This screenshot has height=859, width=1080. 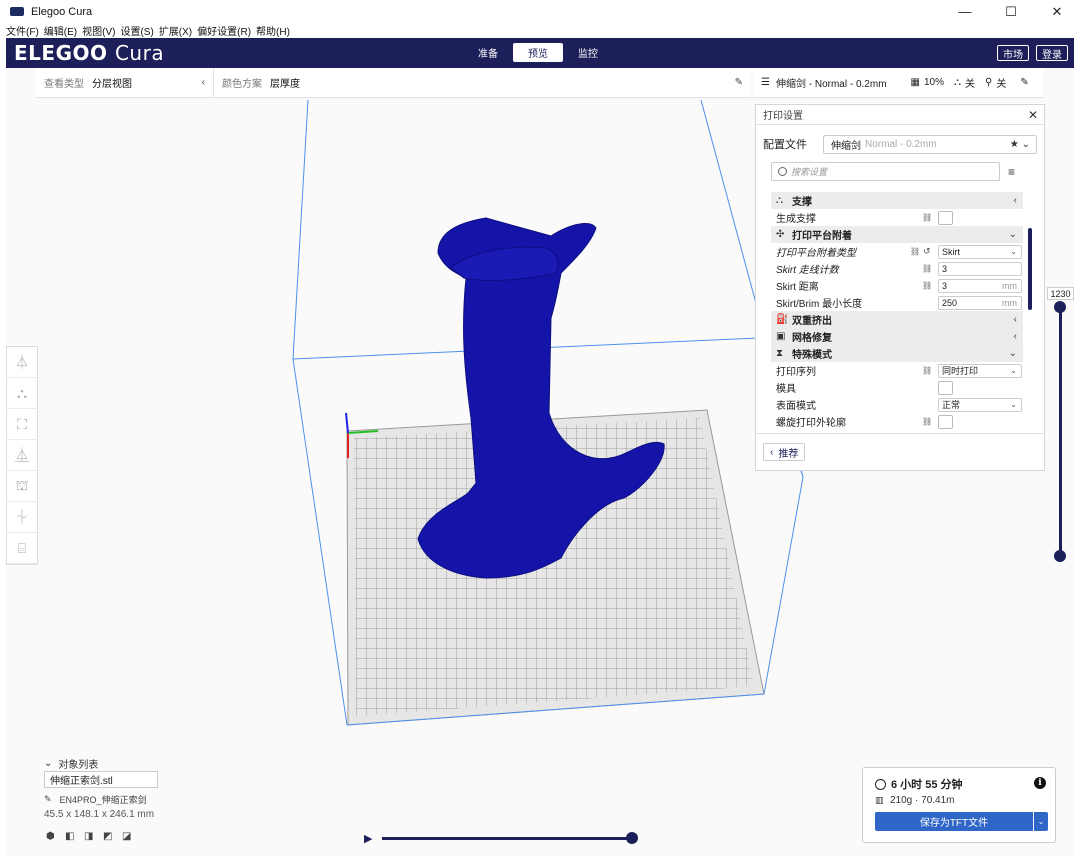 What do you see at coordinates (980, 404) in the screenshot?
I see `surface-mode-select: 正常 ⌄` at bounding box center [980, 404].